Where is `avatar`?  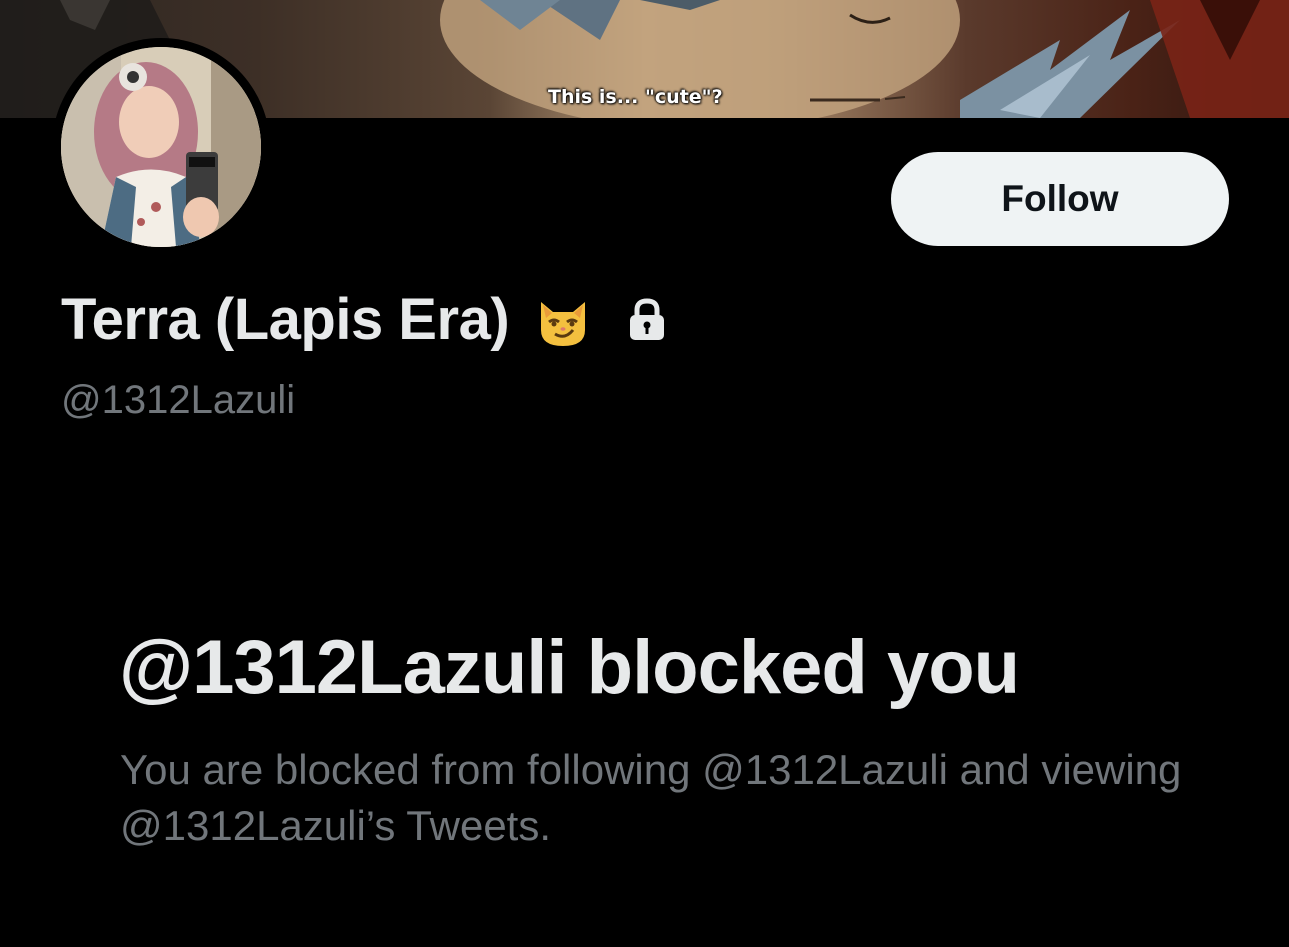
avatar is located at coordinates (161, 147).